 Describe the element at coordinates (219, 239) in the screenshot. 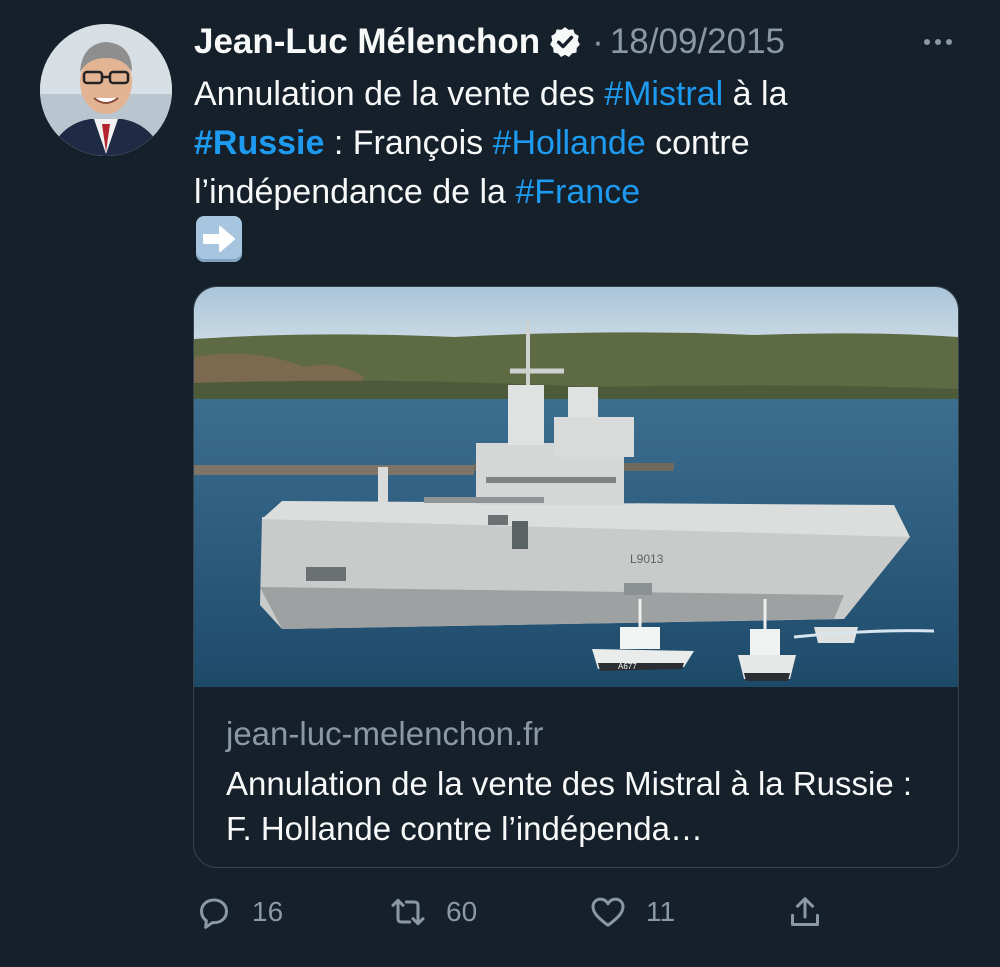

I see `arrow-right-emoji` at that location.